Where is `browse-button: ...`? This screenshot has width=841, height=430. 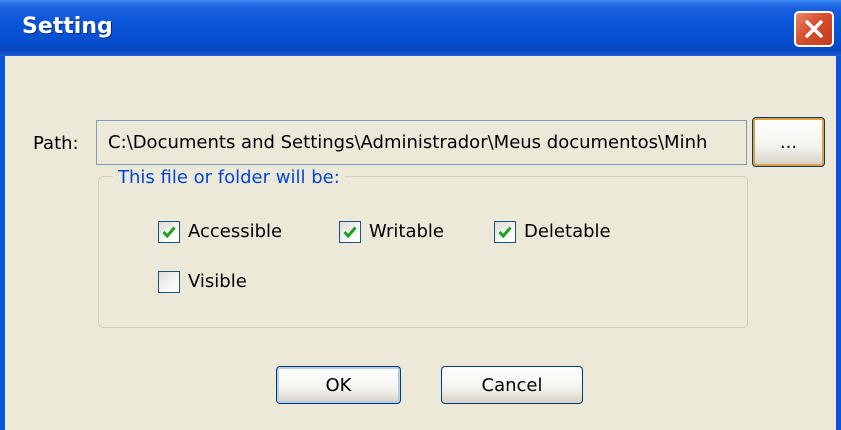 browse-button: ... is located at coordinates (788, 142).